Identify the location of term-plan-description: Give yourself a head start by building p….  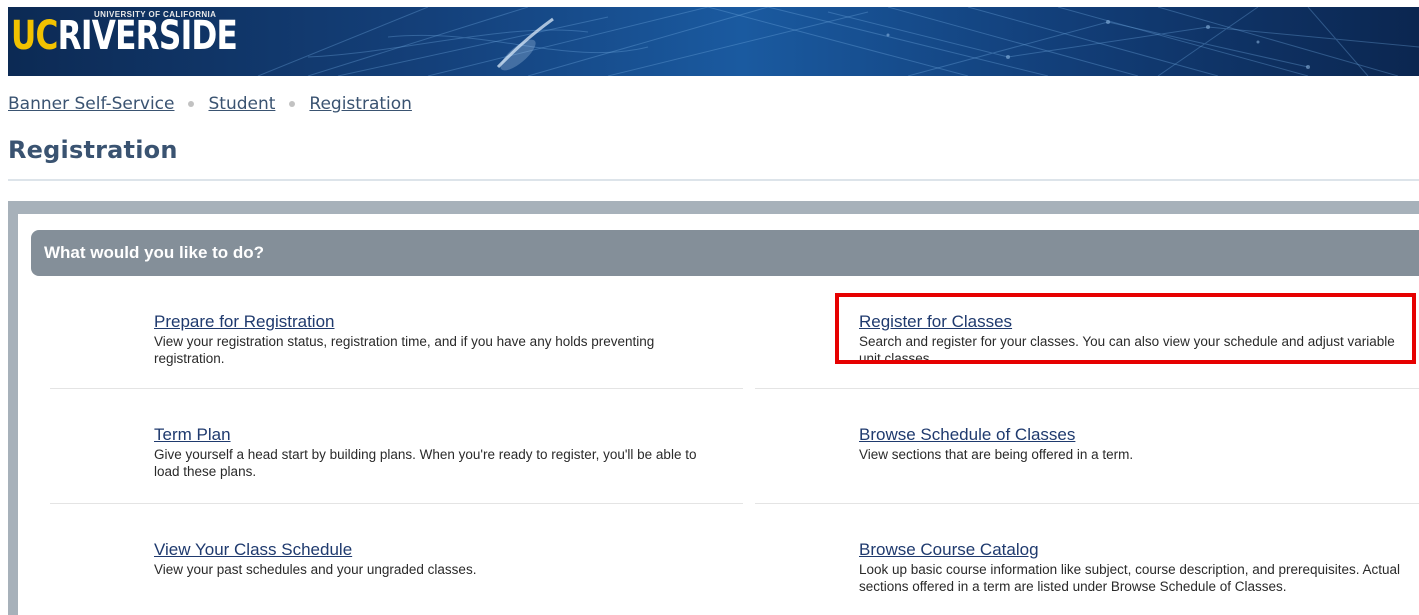
(425, 463).